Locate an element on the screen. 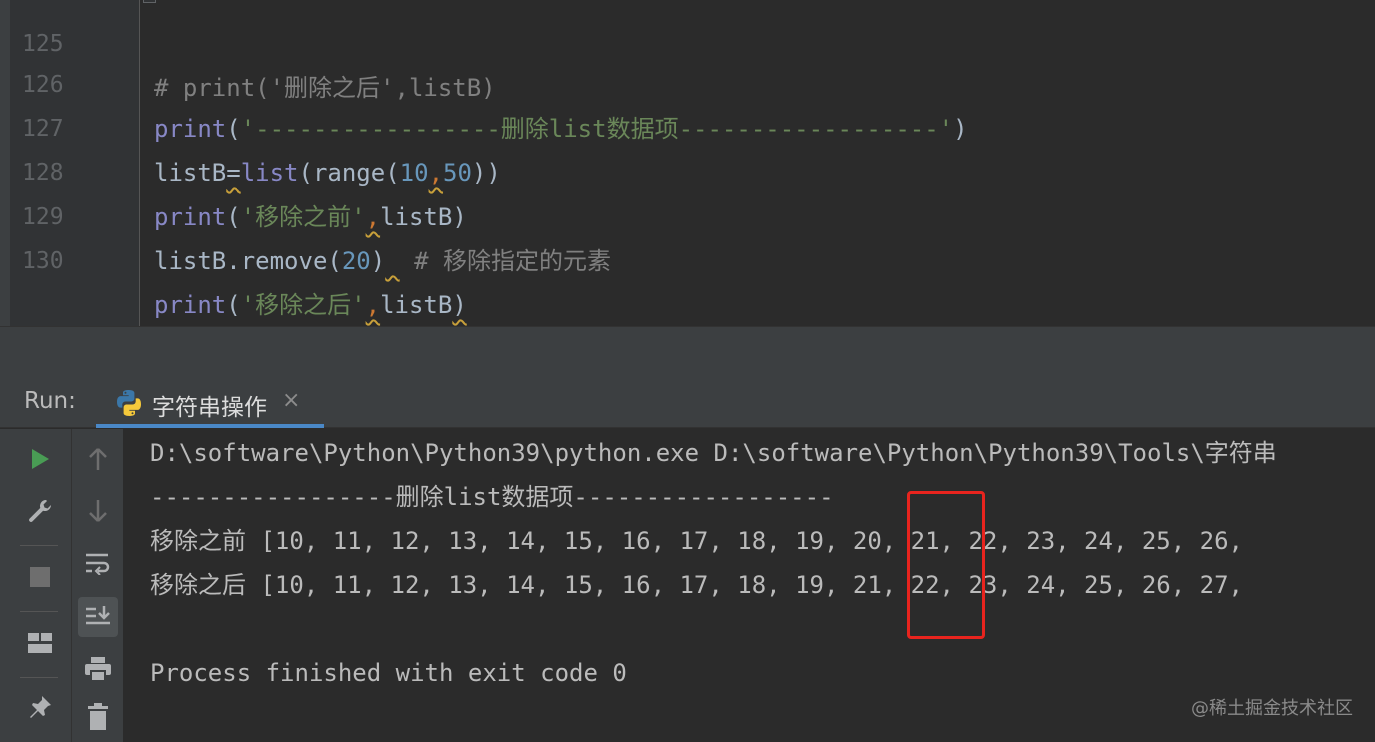 Image resolution: width=1375 pixels, height=742 pixels. code-text: listB.remove(20) # 移除指定的元素 is located at coordinates (383, 261).